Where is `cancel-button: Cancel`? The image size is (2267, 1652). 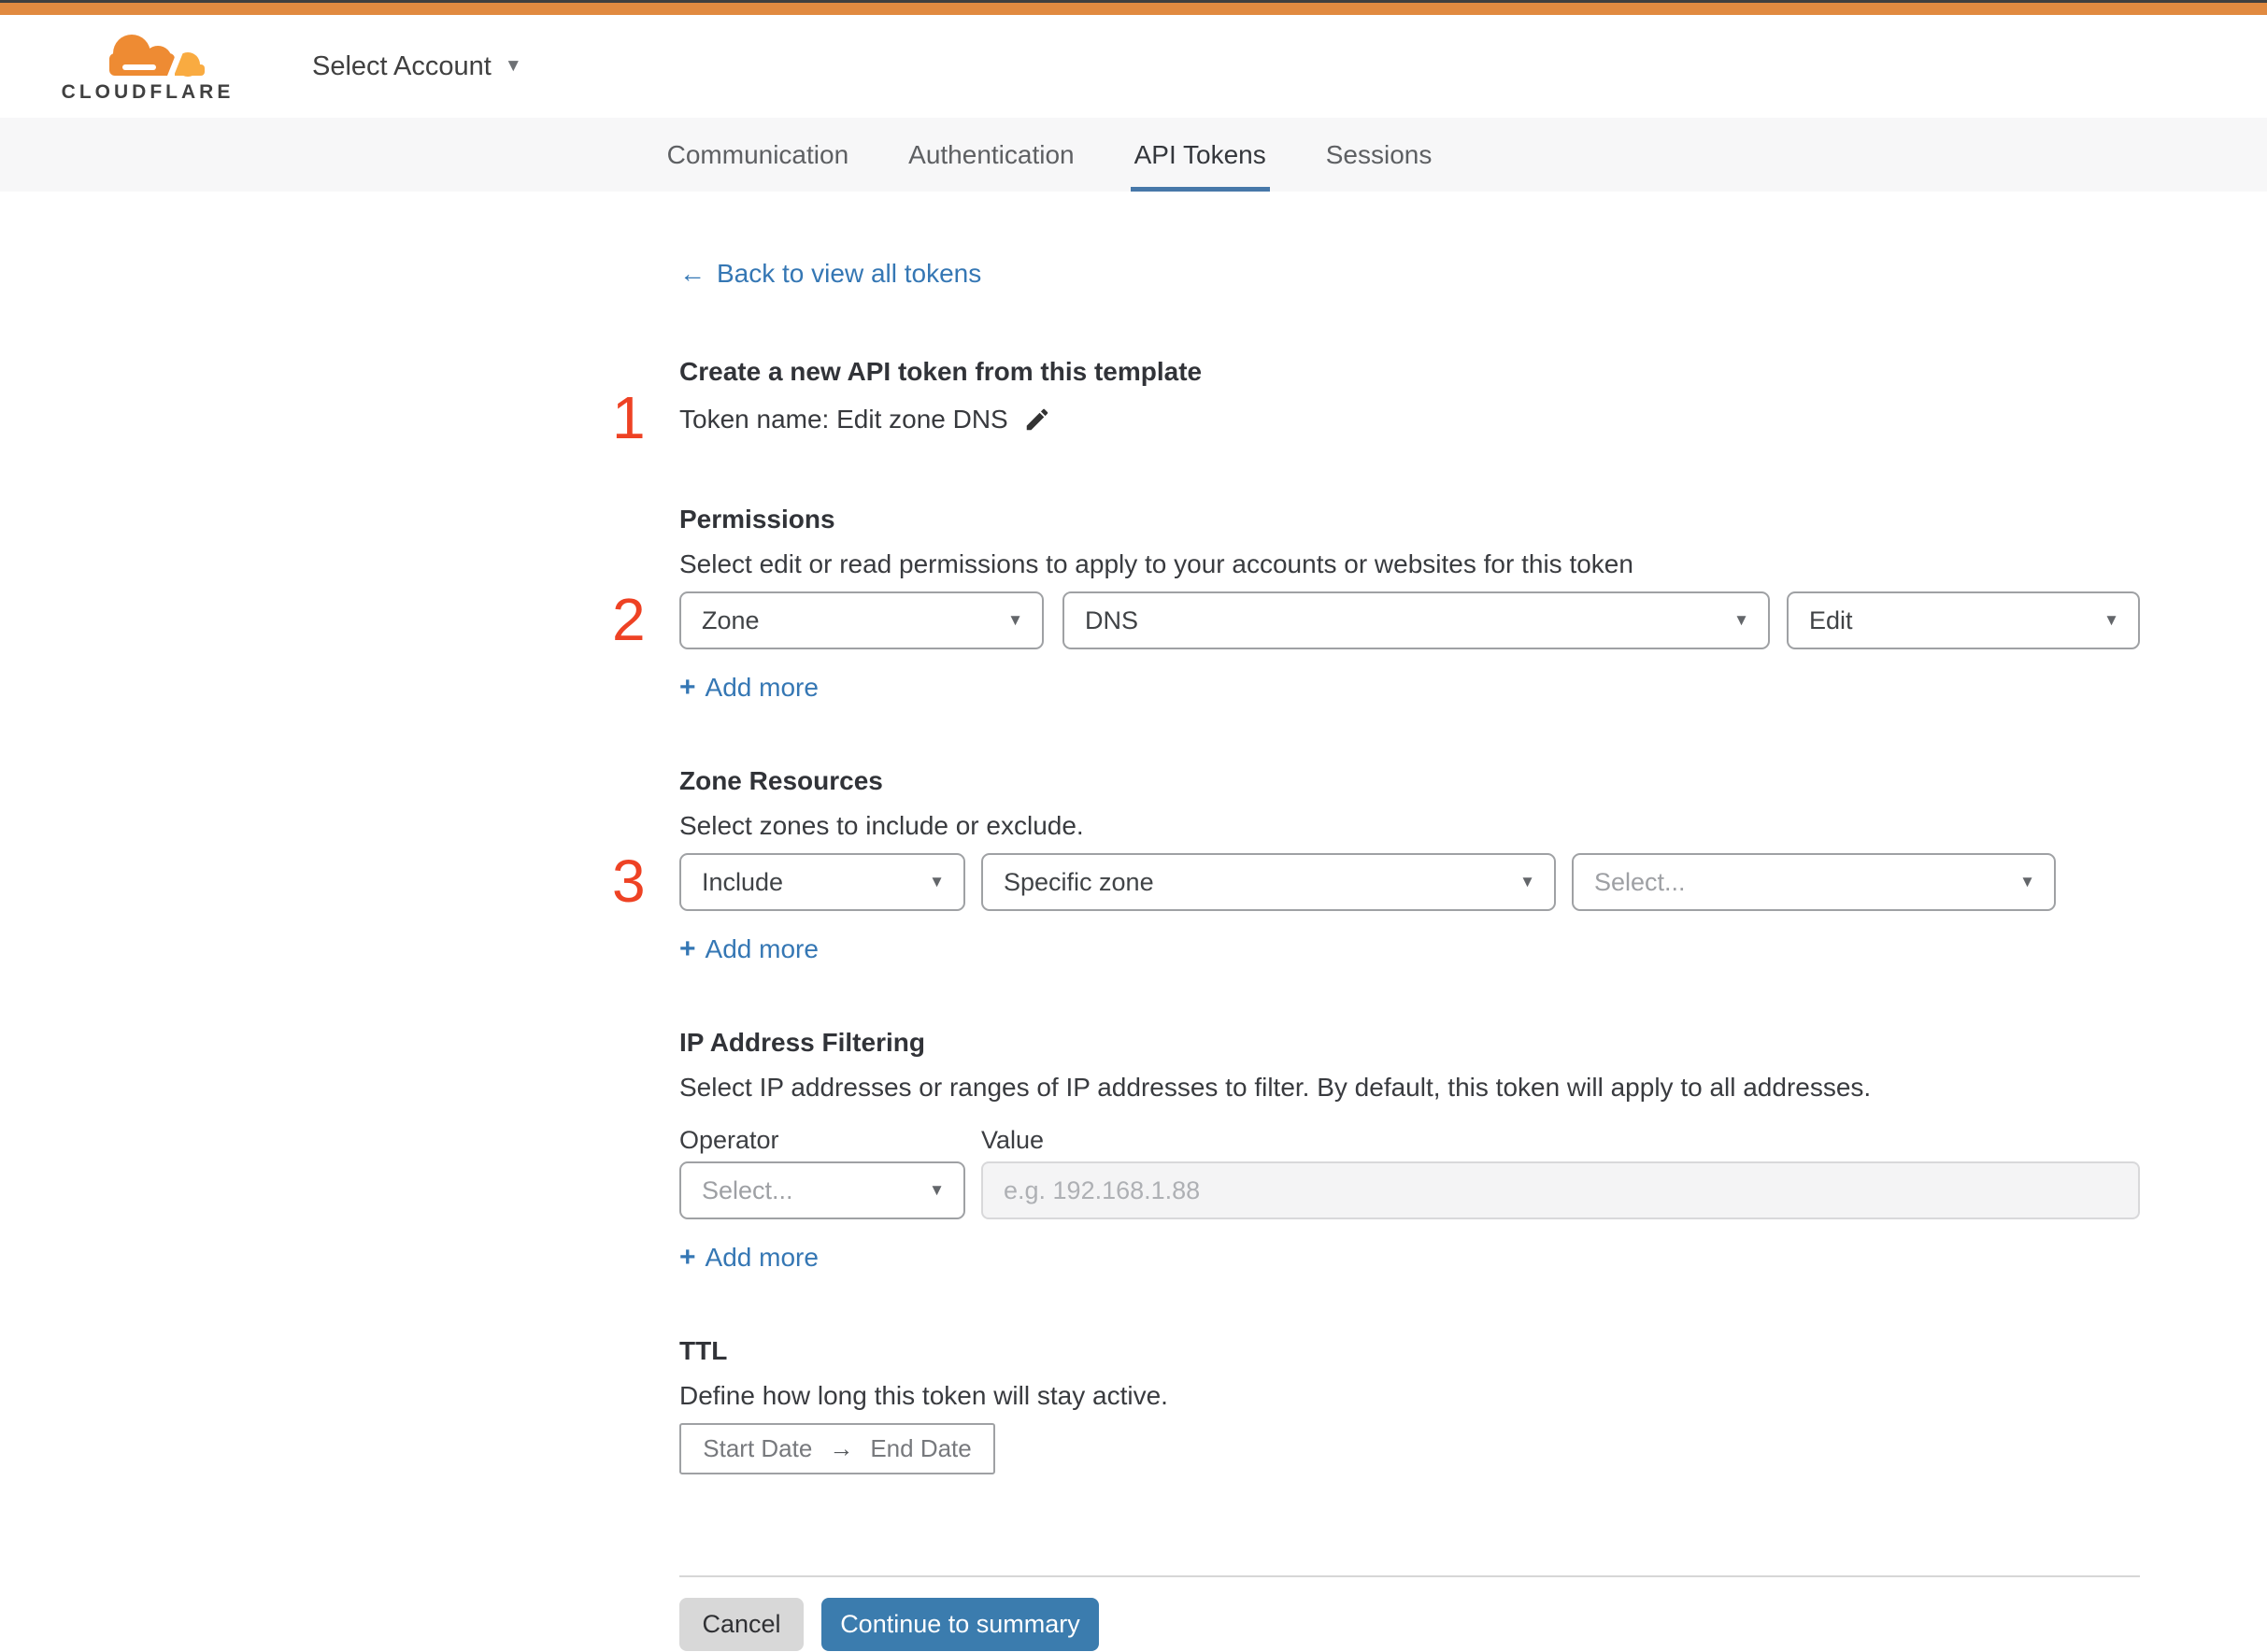 cancel-button: Cancel is located at coordinates (742, 1625).